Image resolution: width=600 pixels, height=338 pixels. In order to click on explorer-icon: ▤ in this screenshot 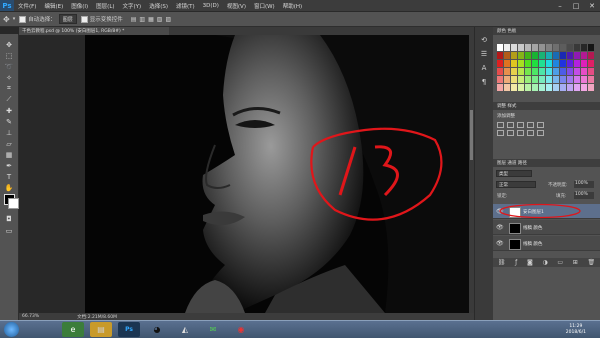, I will do `click(101, 329)`.